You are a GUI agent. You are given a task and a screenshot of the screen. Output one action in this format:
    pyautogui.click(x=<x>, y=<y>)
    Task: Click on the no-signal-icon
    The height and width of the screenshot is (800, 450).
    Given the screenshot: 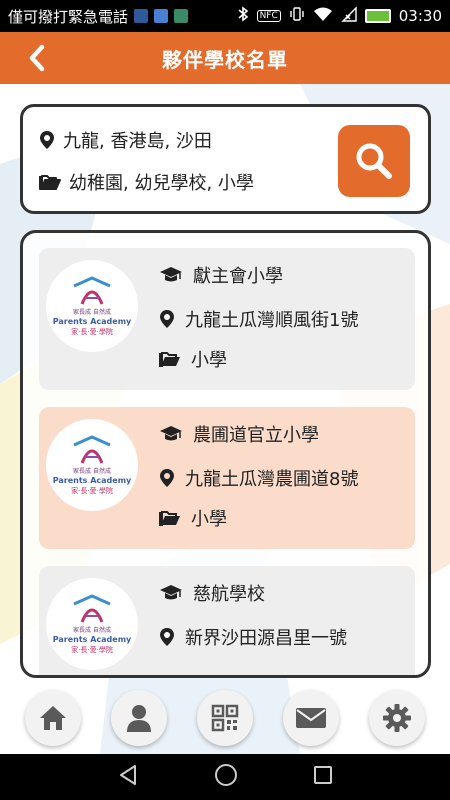 What is the action you would take?
    pyautogui.click(x=349, y=16)
    